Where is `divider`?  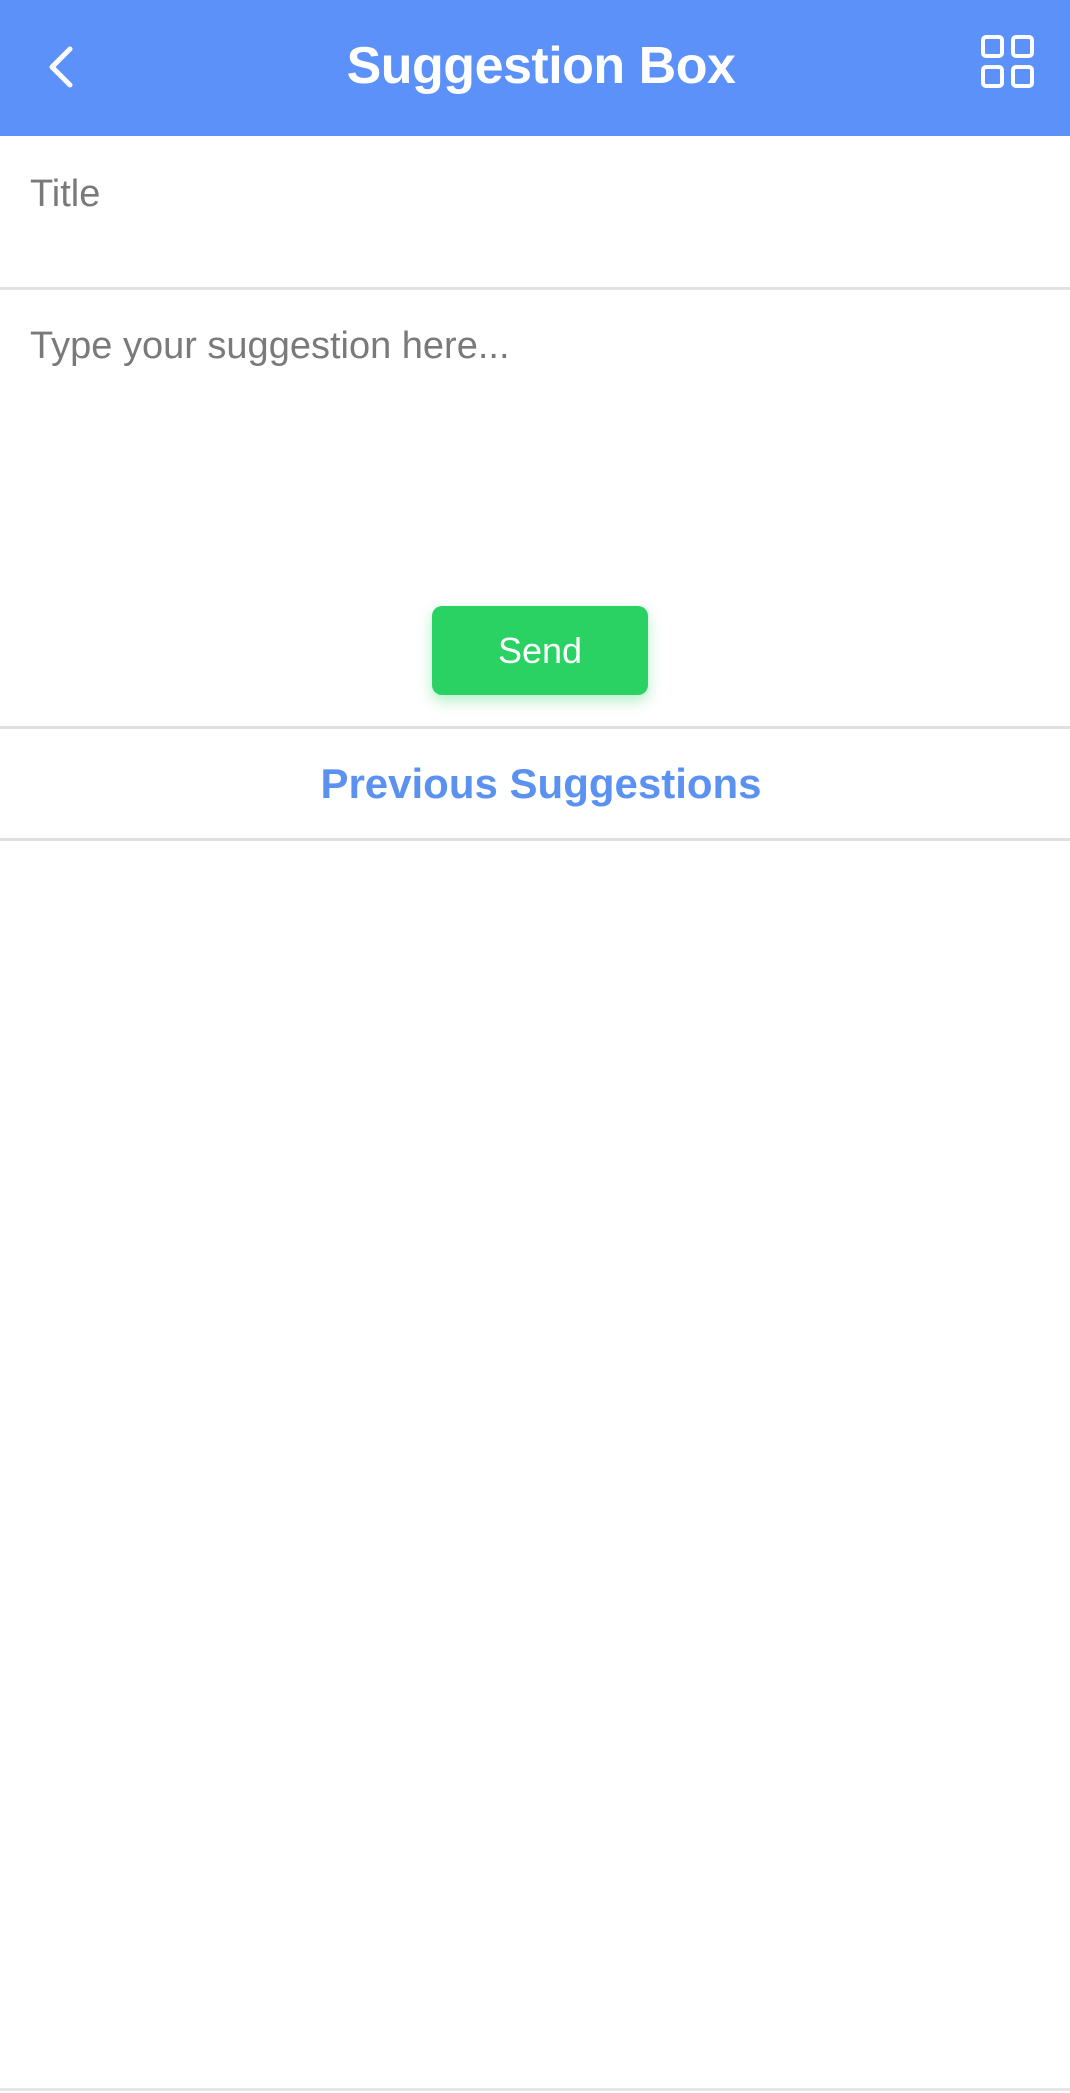 divider is located at coordinates (535, 2089).